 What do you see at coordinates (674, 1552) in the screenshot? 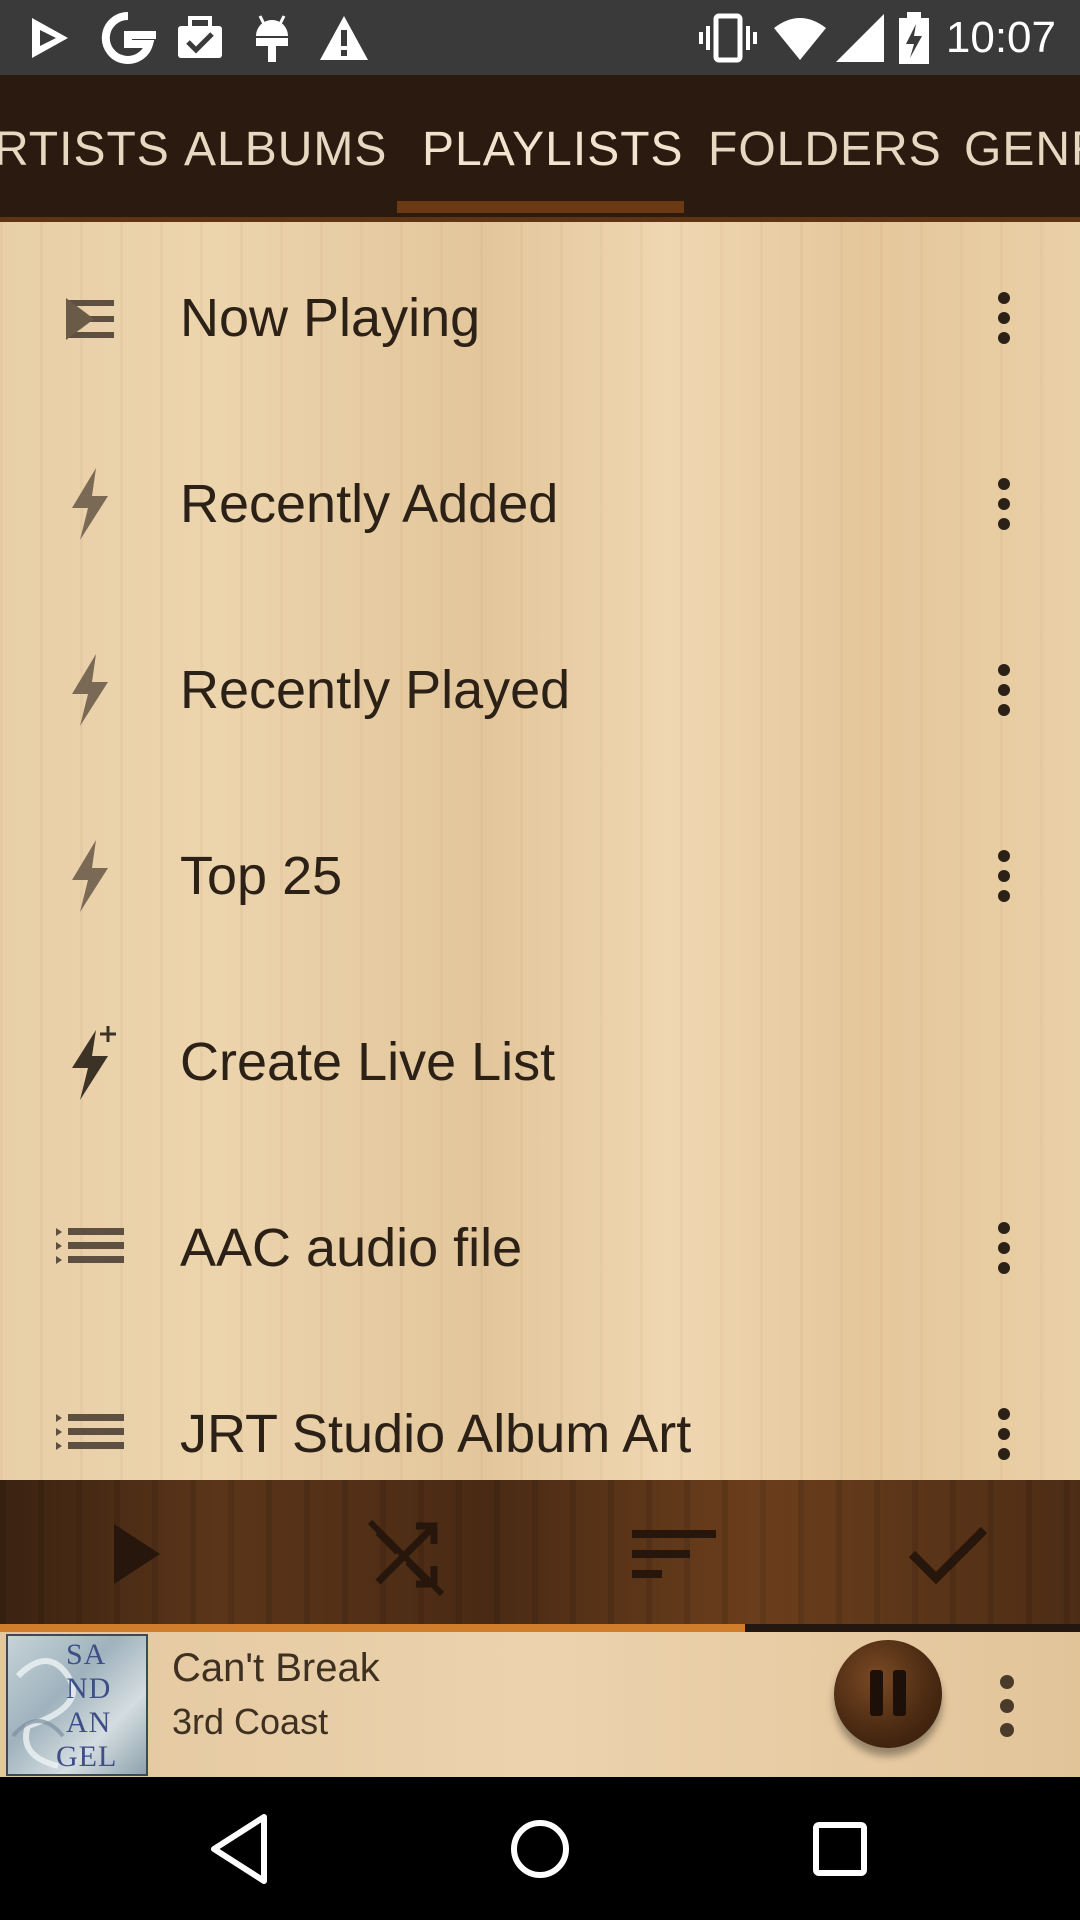
I see `sort-icon` at bounding box center [674, 1552].